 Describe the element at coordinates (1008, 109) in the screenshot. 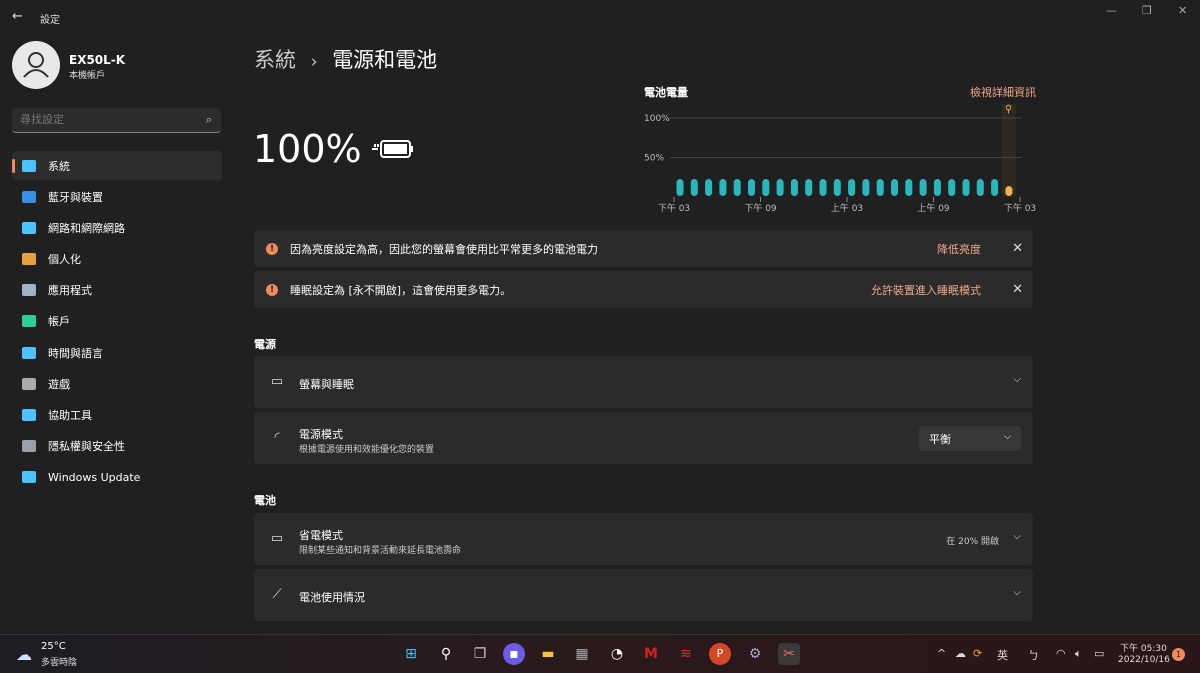

I see `plug-icon: ⚲` at that location.